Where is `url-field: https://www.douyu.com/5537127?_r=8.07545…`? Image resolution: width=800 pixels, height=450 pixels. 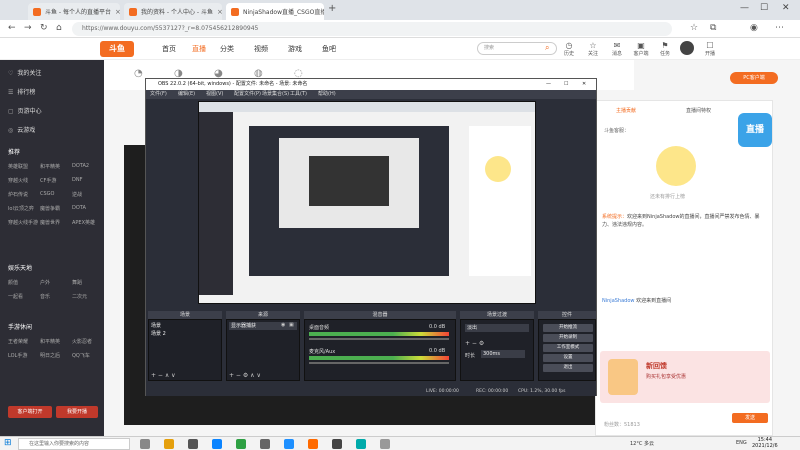 url-field: https://www.douyu.com/5537127?_r=8.07545… is located at coordinates (372, 29).